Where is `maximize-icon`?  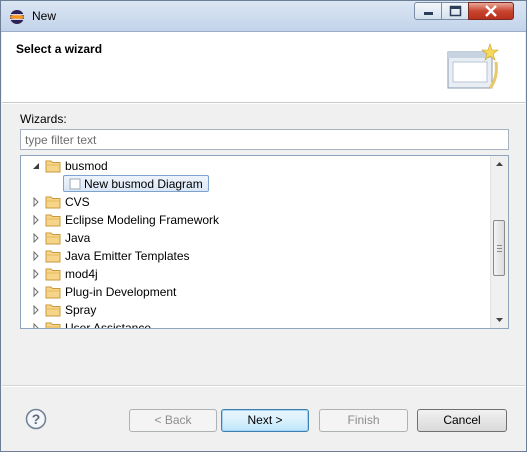 maximize-icon is located at coordinates (455, 11).